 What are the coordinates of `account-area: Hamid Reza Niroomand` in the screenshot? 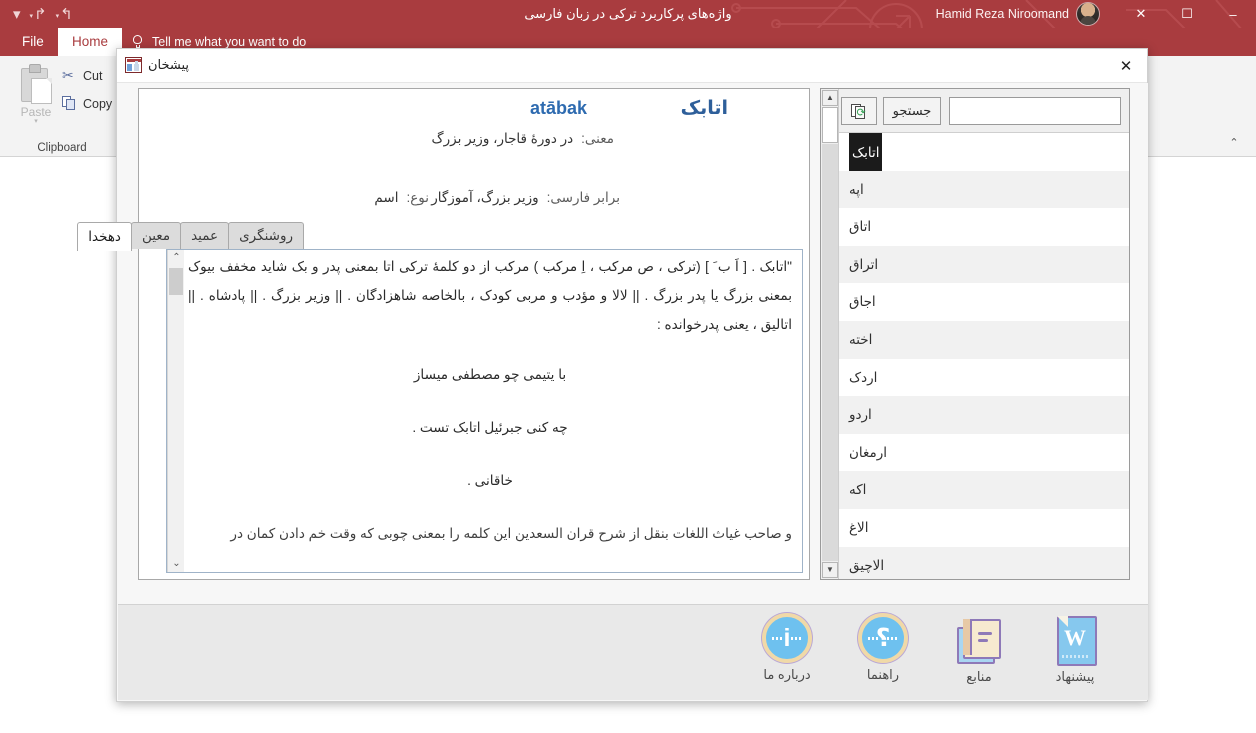 It's located at (1018, 14).